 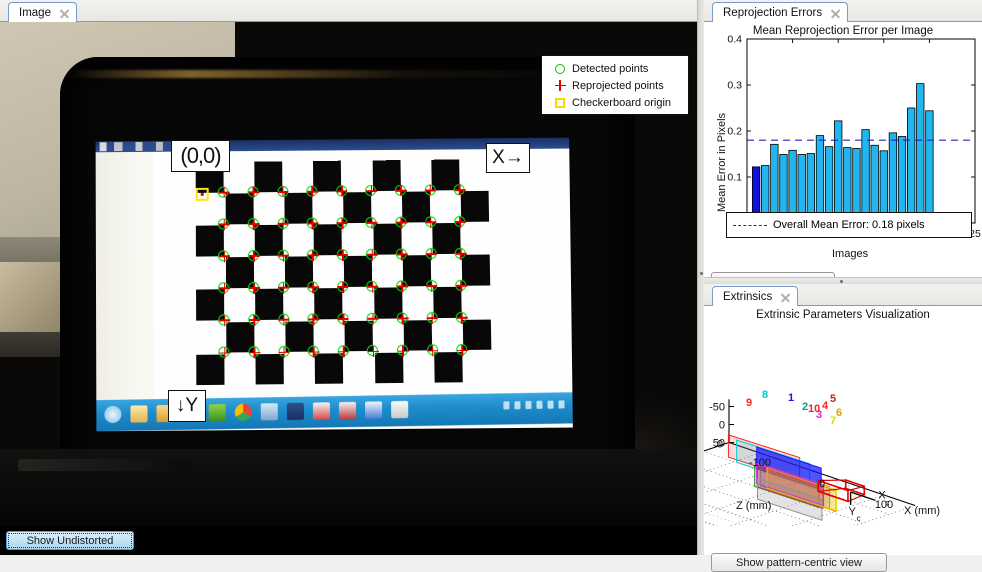 What do you see at coordinates (749, 403) in the screenshot?
I see `pattern-index-label: 9` at bounding box center [749, 403].